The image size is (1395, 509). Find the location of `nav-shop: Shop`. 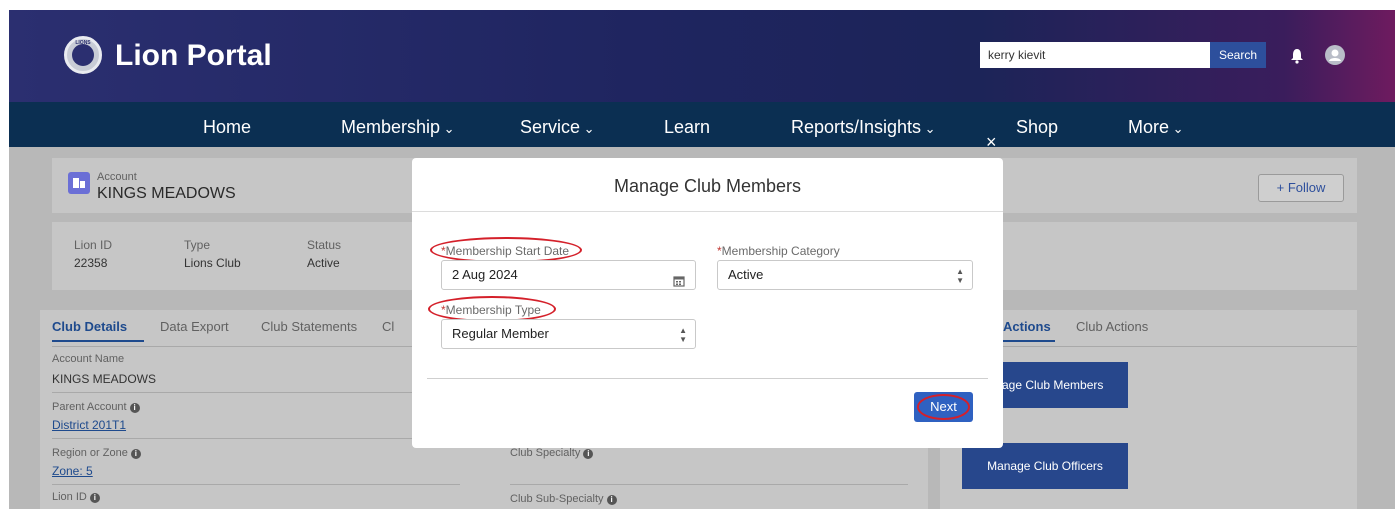

nav-shop: Shop is located at coordinates (1037, 127).